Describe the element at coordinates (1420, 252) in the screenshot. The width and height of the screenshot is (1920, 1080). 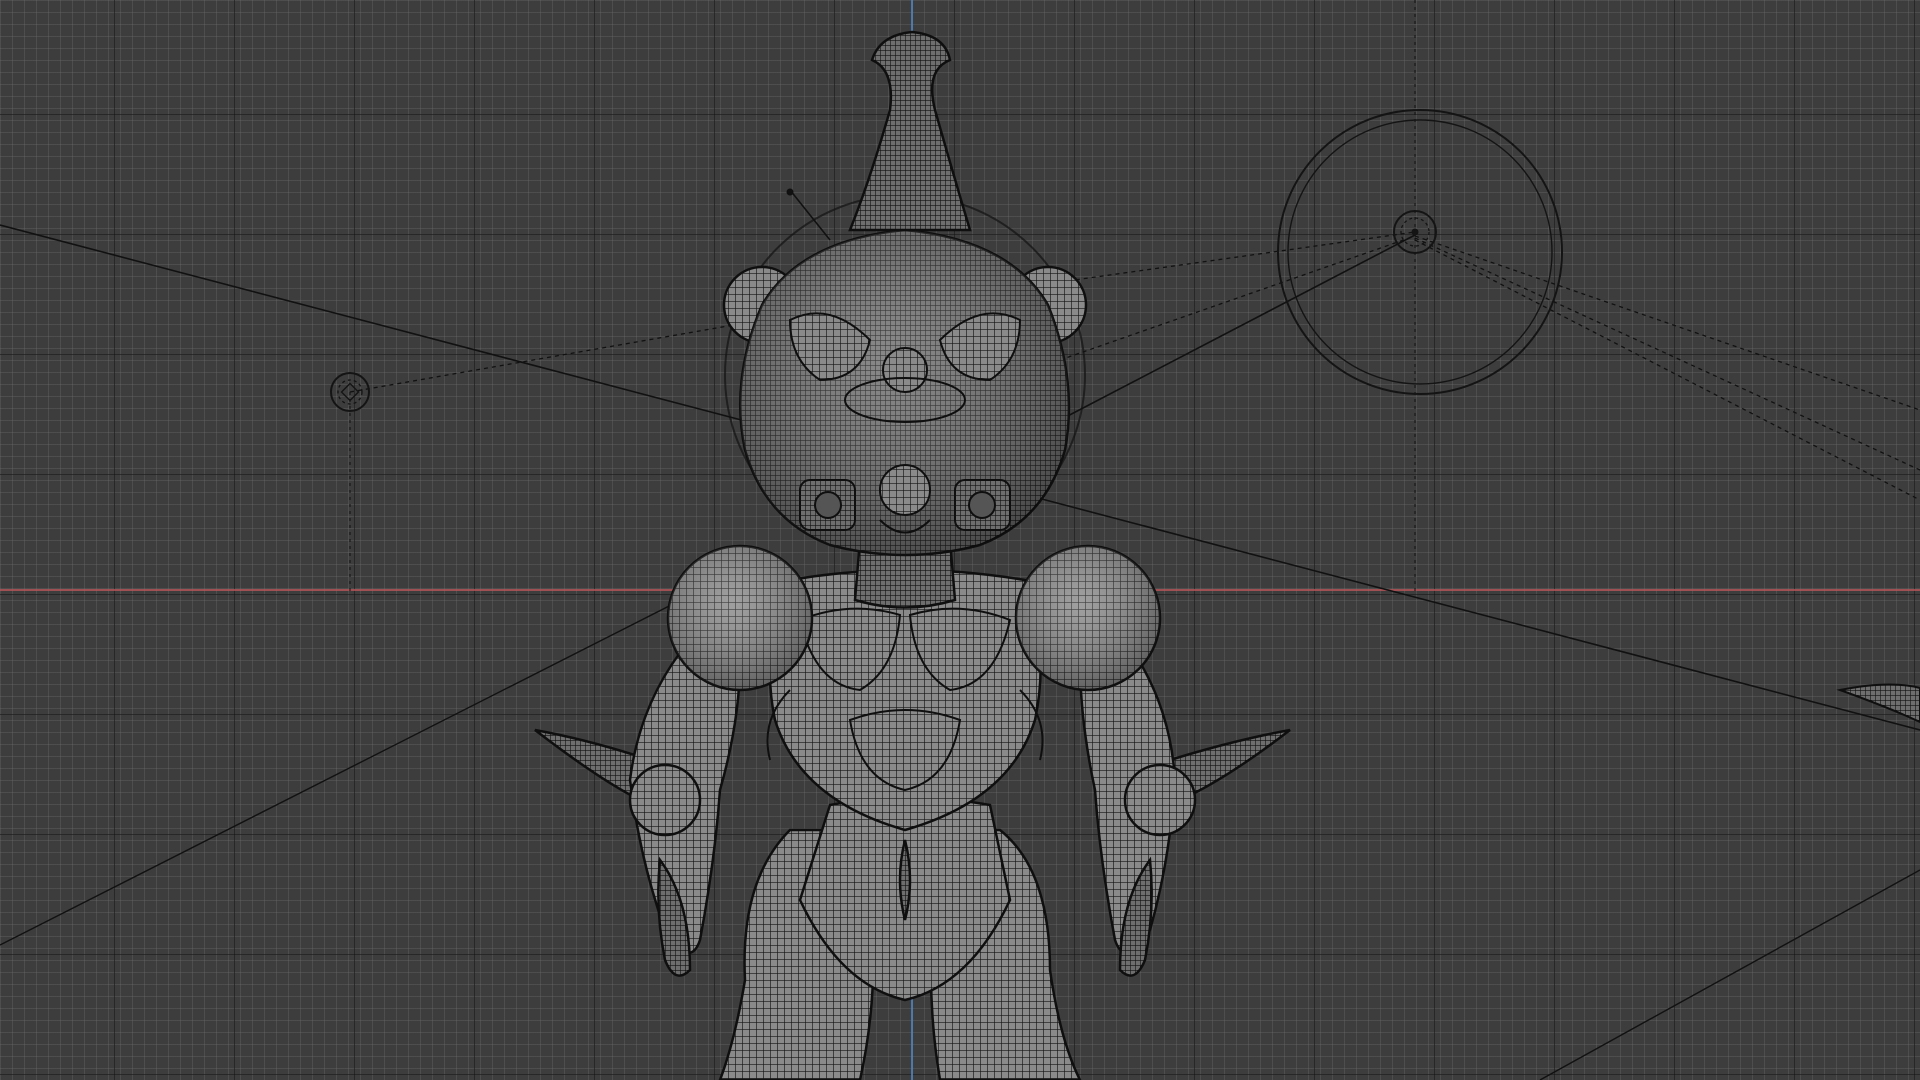
I see `area-light-gizmo` at that location.